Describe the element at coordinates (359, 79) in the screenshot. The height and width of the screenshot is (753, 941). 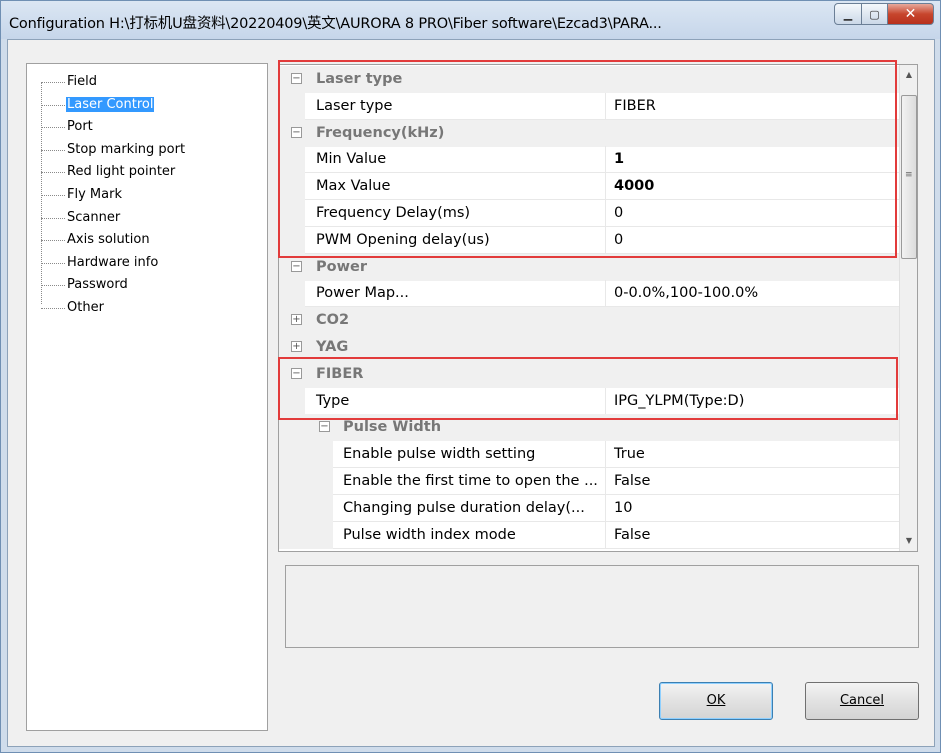
I see `category-label: Laser type` at that location.